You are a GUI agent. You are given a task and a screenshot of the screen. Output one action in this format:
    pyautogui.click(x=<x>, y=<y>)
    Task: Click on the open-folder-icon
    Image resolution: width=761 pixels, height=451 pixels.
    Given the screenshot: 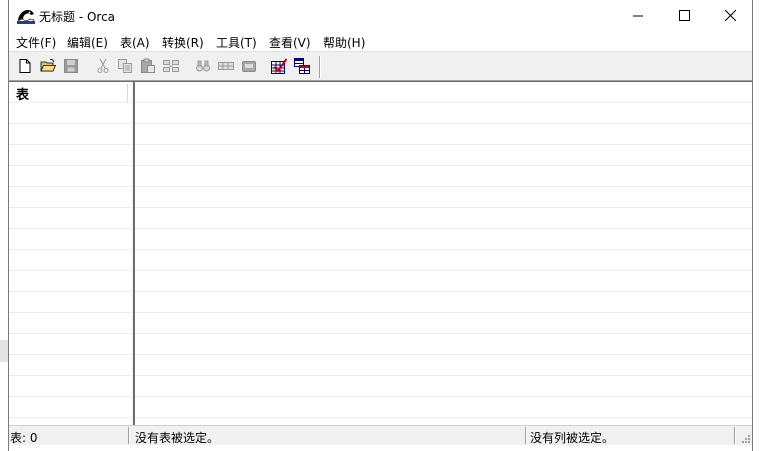 What is the action you would take?
    pyautogui.click(x=48, y=66)
    